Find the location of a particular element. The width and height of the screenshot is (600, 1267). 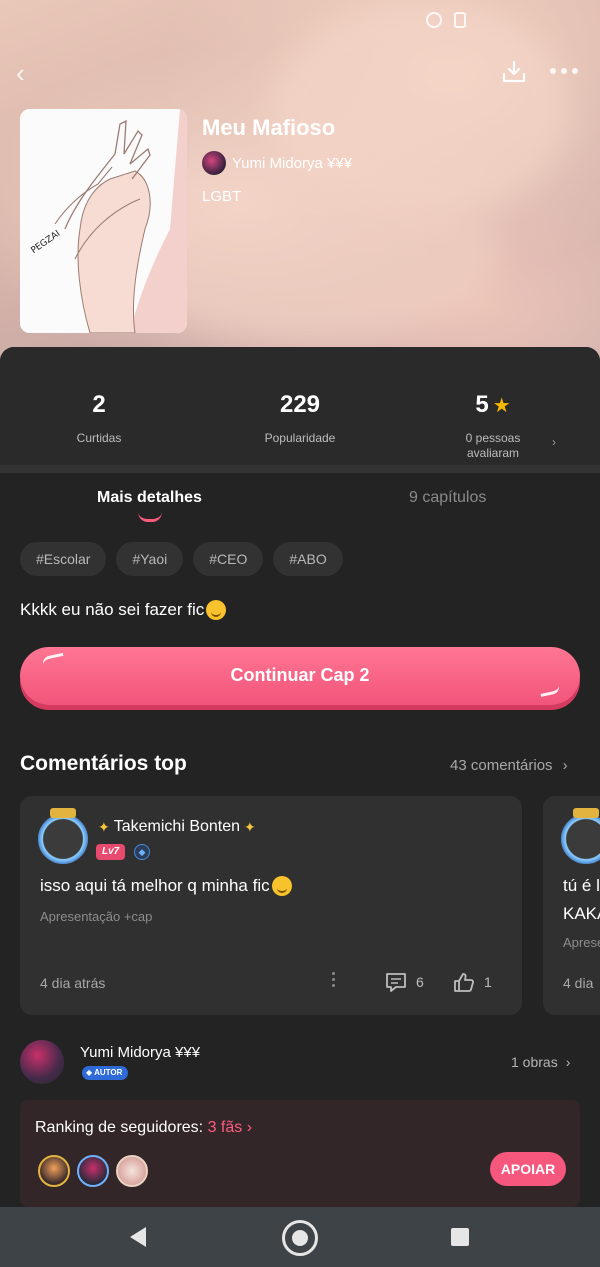

author-badge: ◆ AUTOR is located at coordinates (105, 1073).